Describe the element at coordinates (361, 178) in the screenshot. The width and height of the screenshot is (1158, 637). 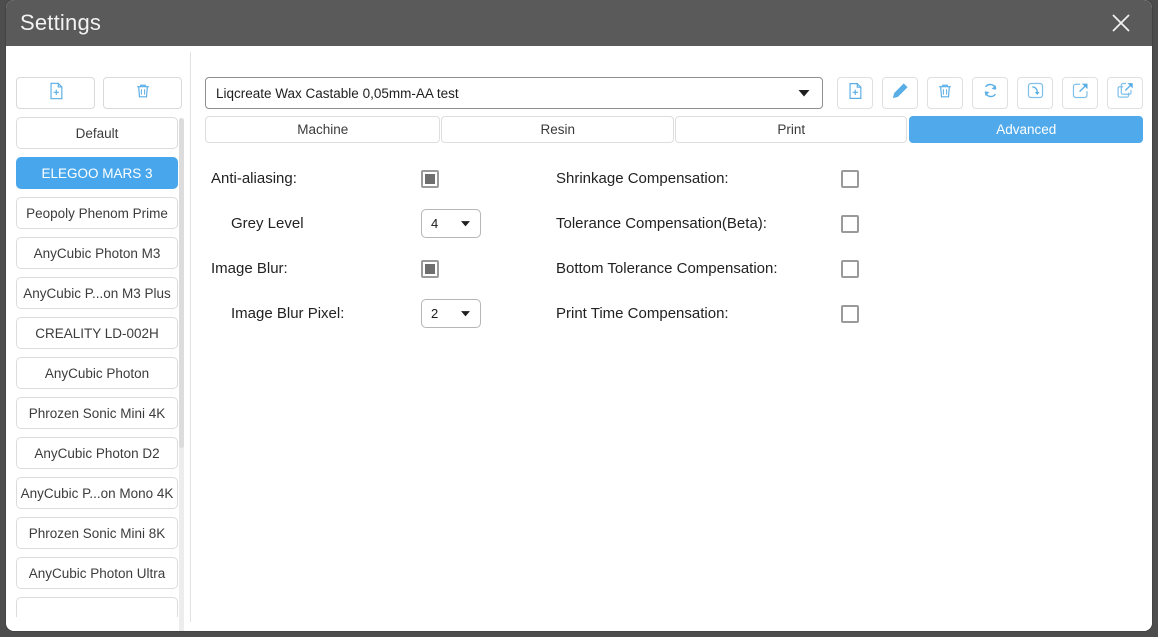
I see `setting-row: Anti-aliasing:` at that location.